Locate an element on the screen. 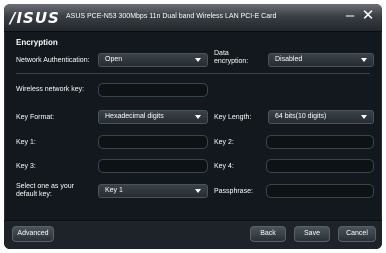  save-button: Save is located at coordinates (312, 234).